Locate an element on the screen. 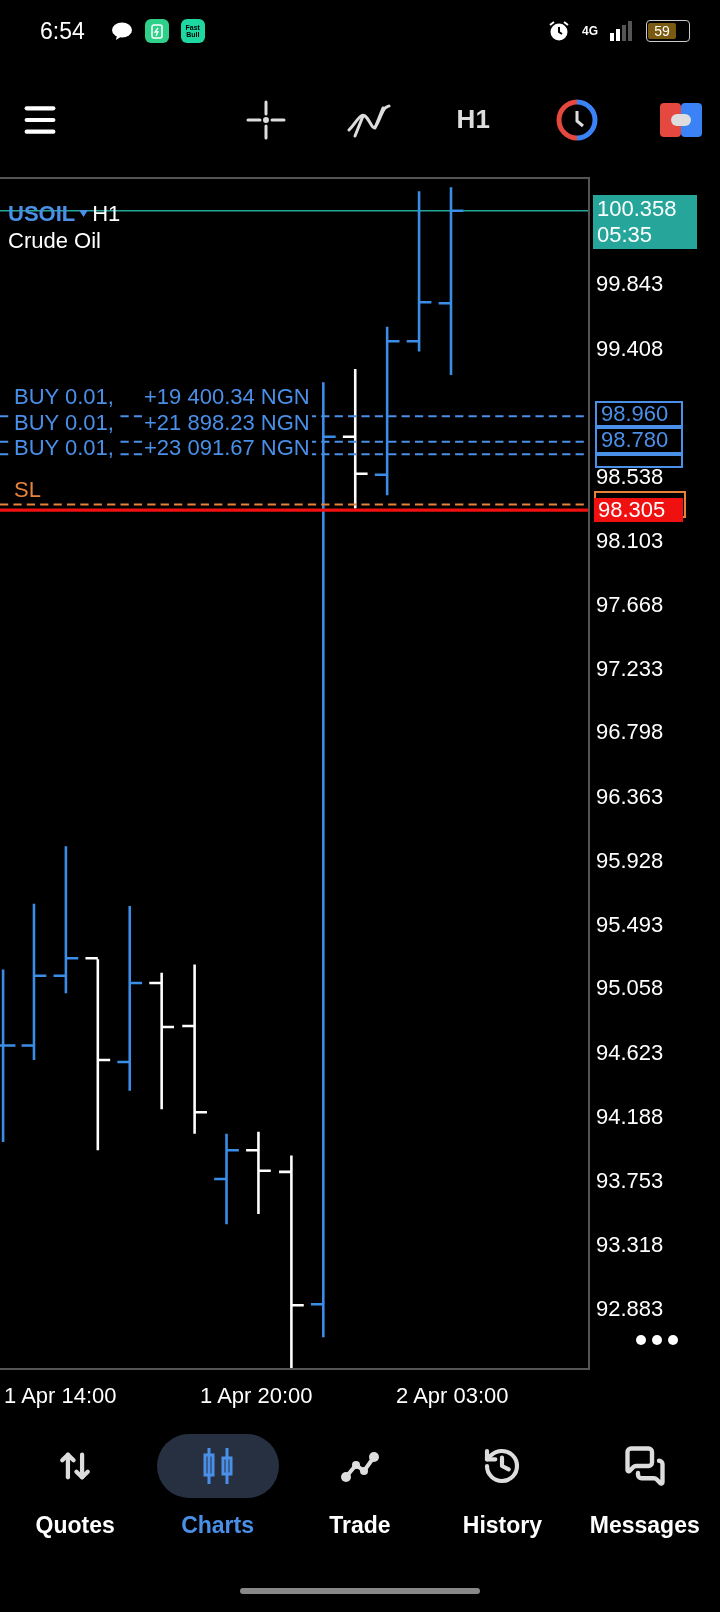  price-label: 99.843 is located at coordinates (630, 283).